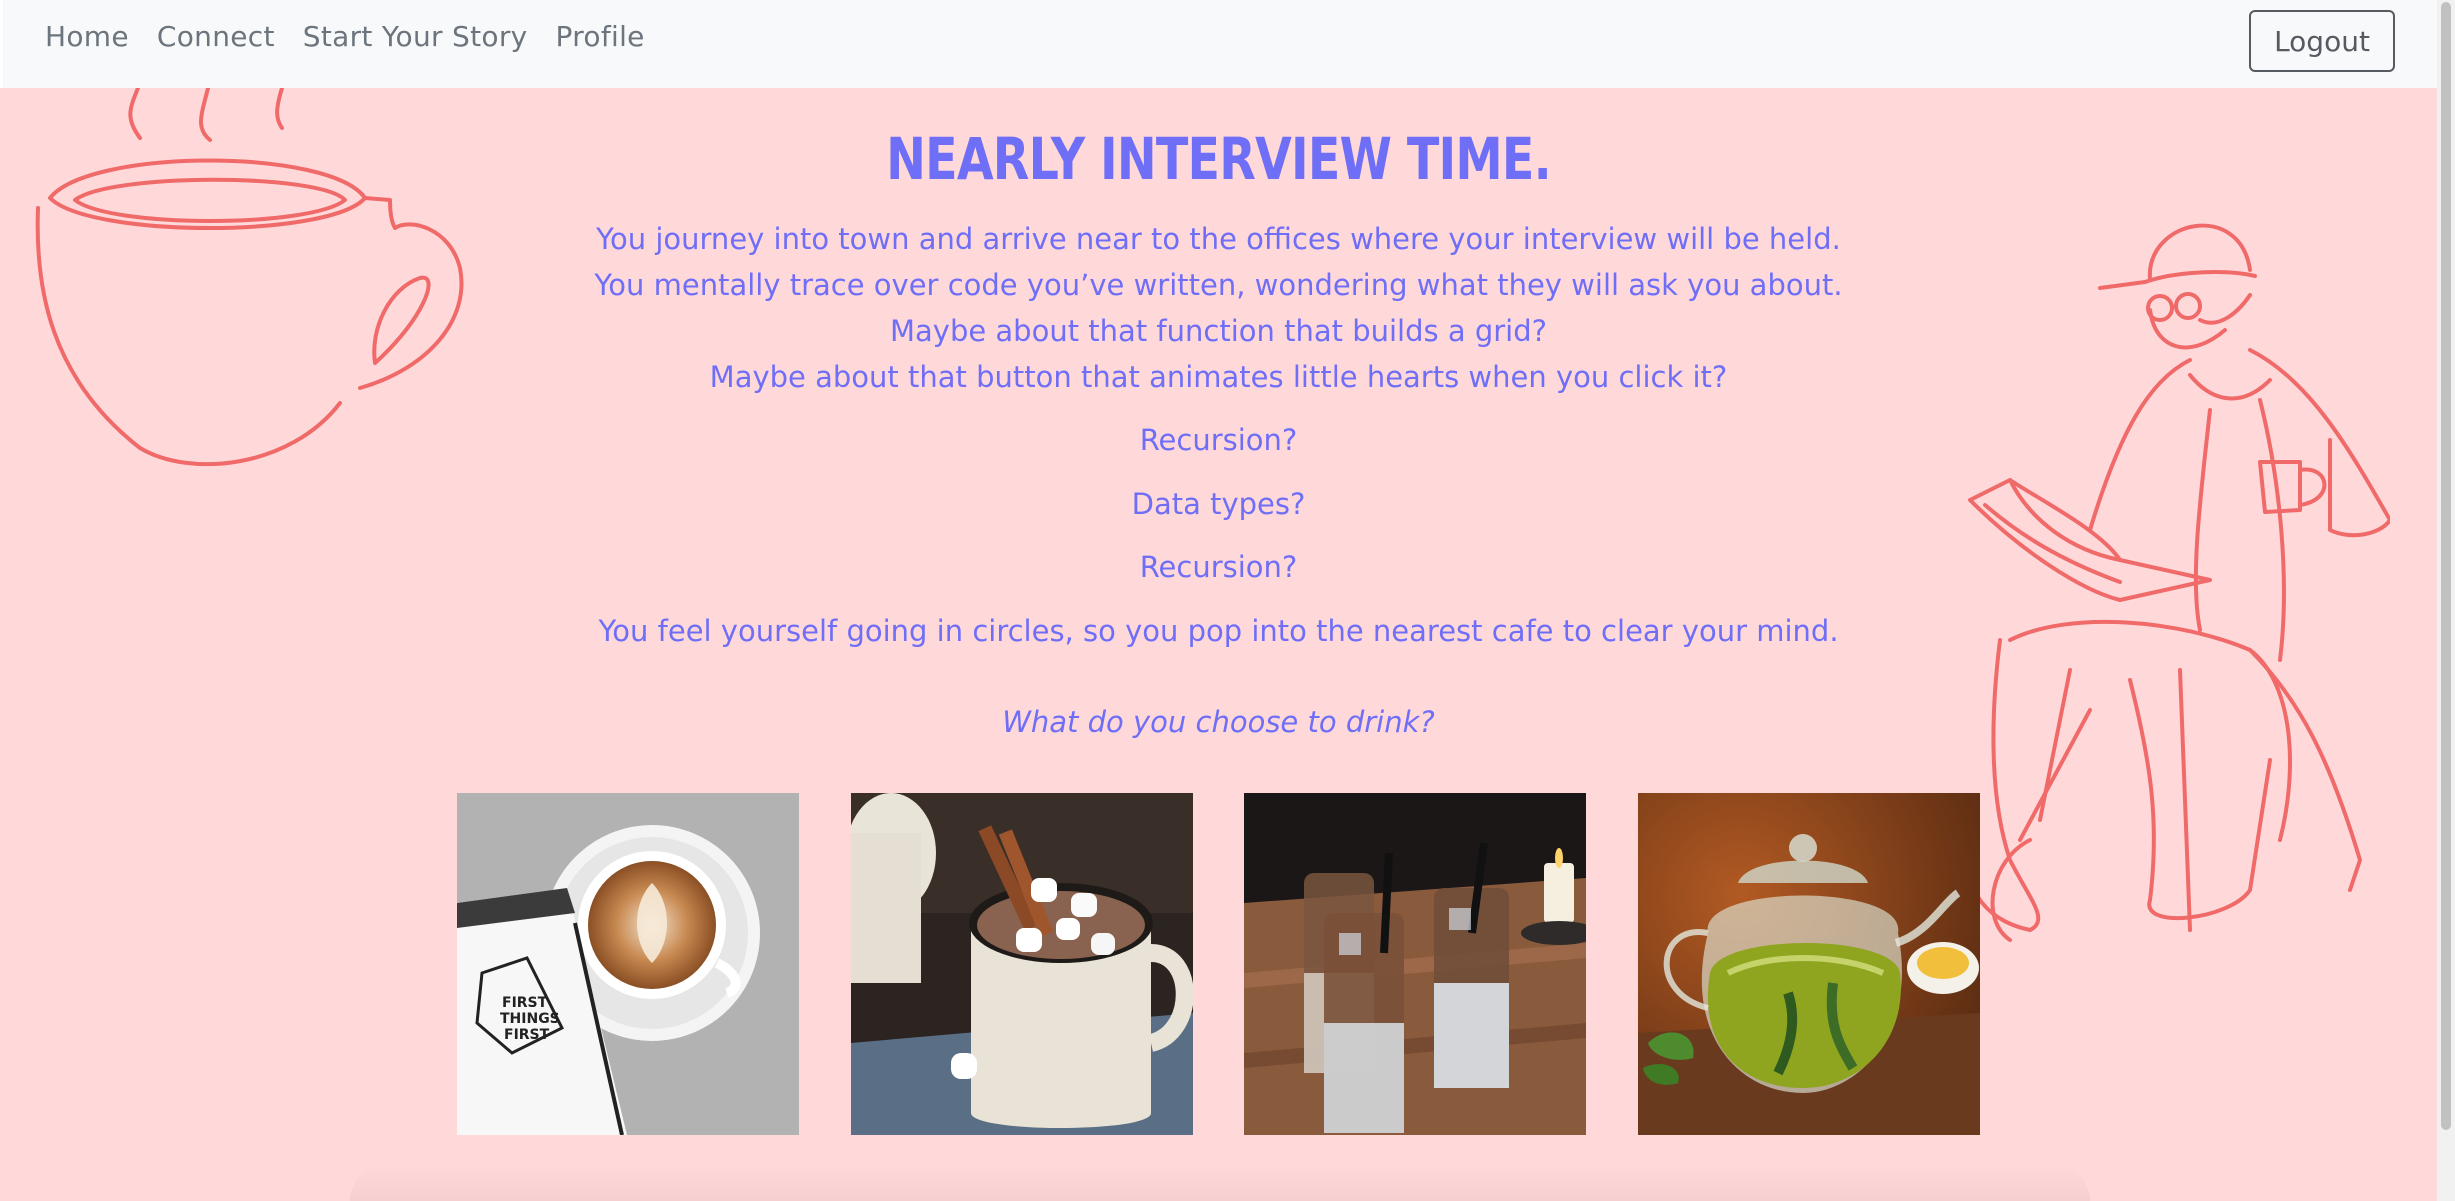 The height and width of the screenshot is (1201, 2455). What do you see at coordinates (1218, 159) in the screenshot?
I see `story-title: Nearly interview time.` at bounding box center [1218, 159].